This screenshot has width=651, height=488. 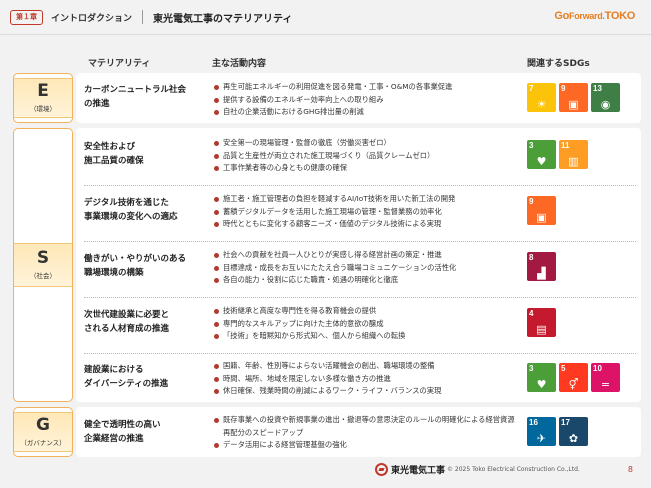 I want to click on activity-item: 「技術」を暗黙知から形式知へ、個人から組織への転換, so click(x=367, y=336).